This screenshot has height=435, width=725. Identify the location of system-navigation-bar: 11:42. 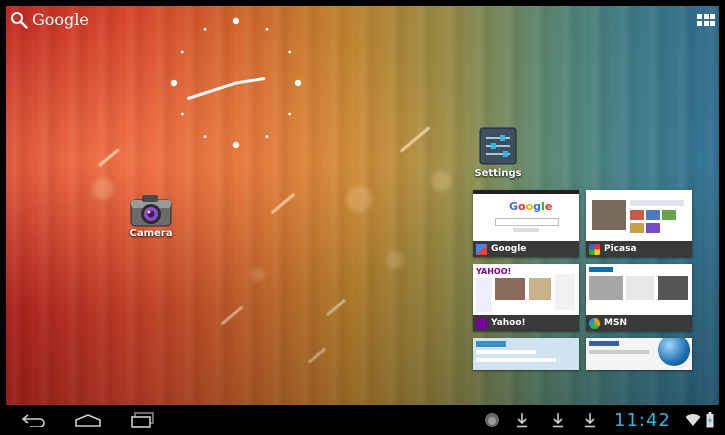
(362, 420).